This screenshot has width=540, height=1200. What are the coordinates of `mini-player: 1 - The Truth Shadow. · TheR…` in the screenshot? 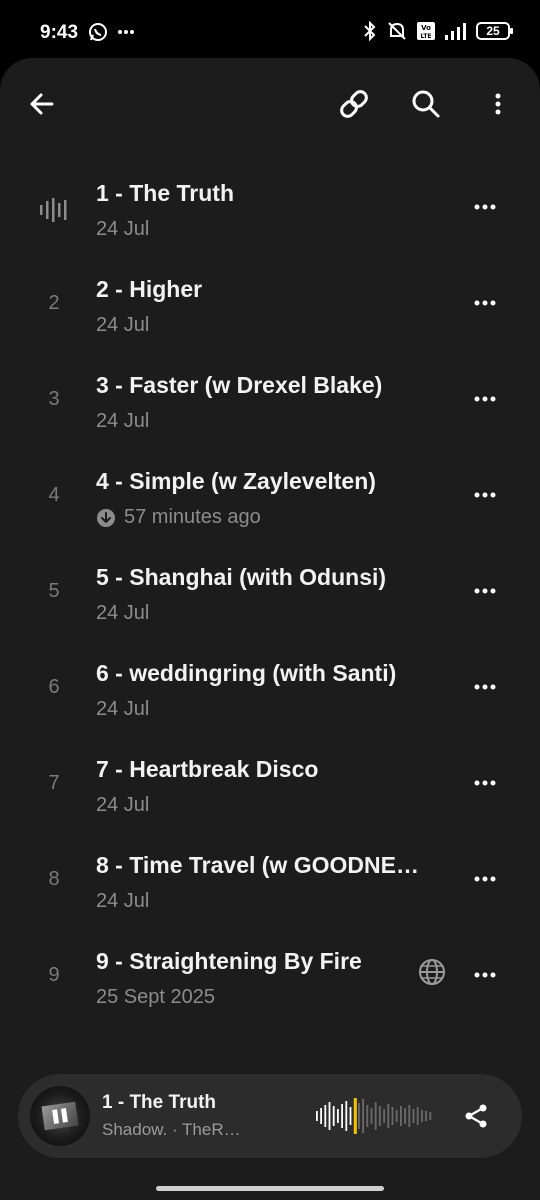 It's located at (270, 1116).